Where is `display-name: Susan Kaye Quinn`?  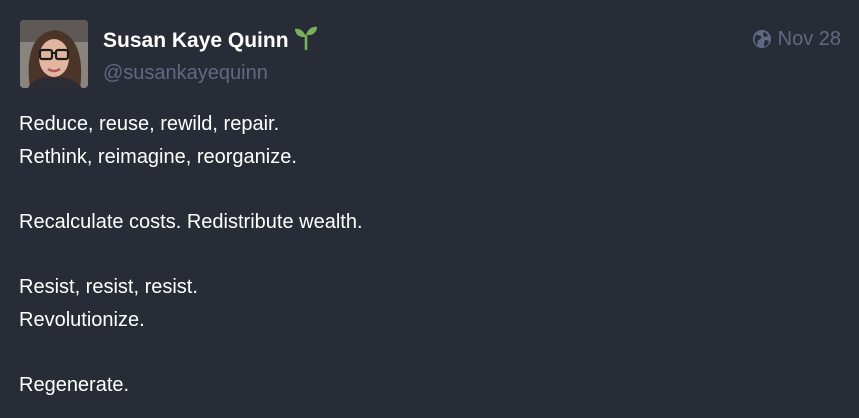 display-name: Susan Kaye Quinn is located at coordinates (211, 41).